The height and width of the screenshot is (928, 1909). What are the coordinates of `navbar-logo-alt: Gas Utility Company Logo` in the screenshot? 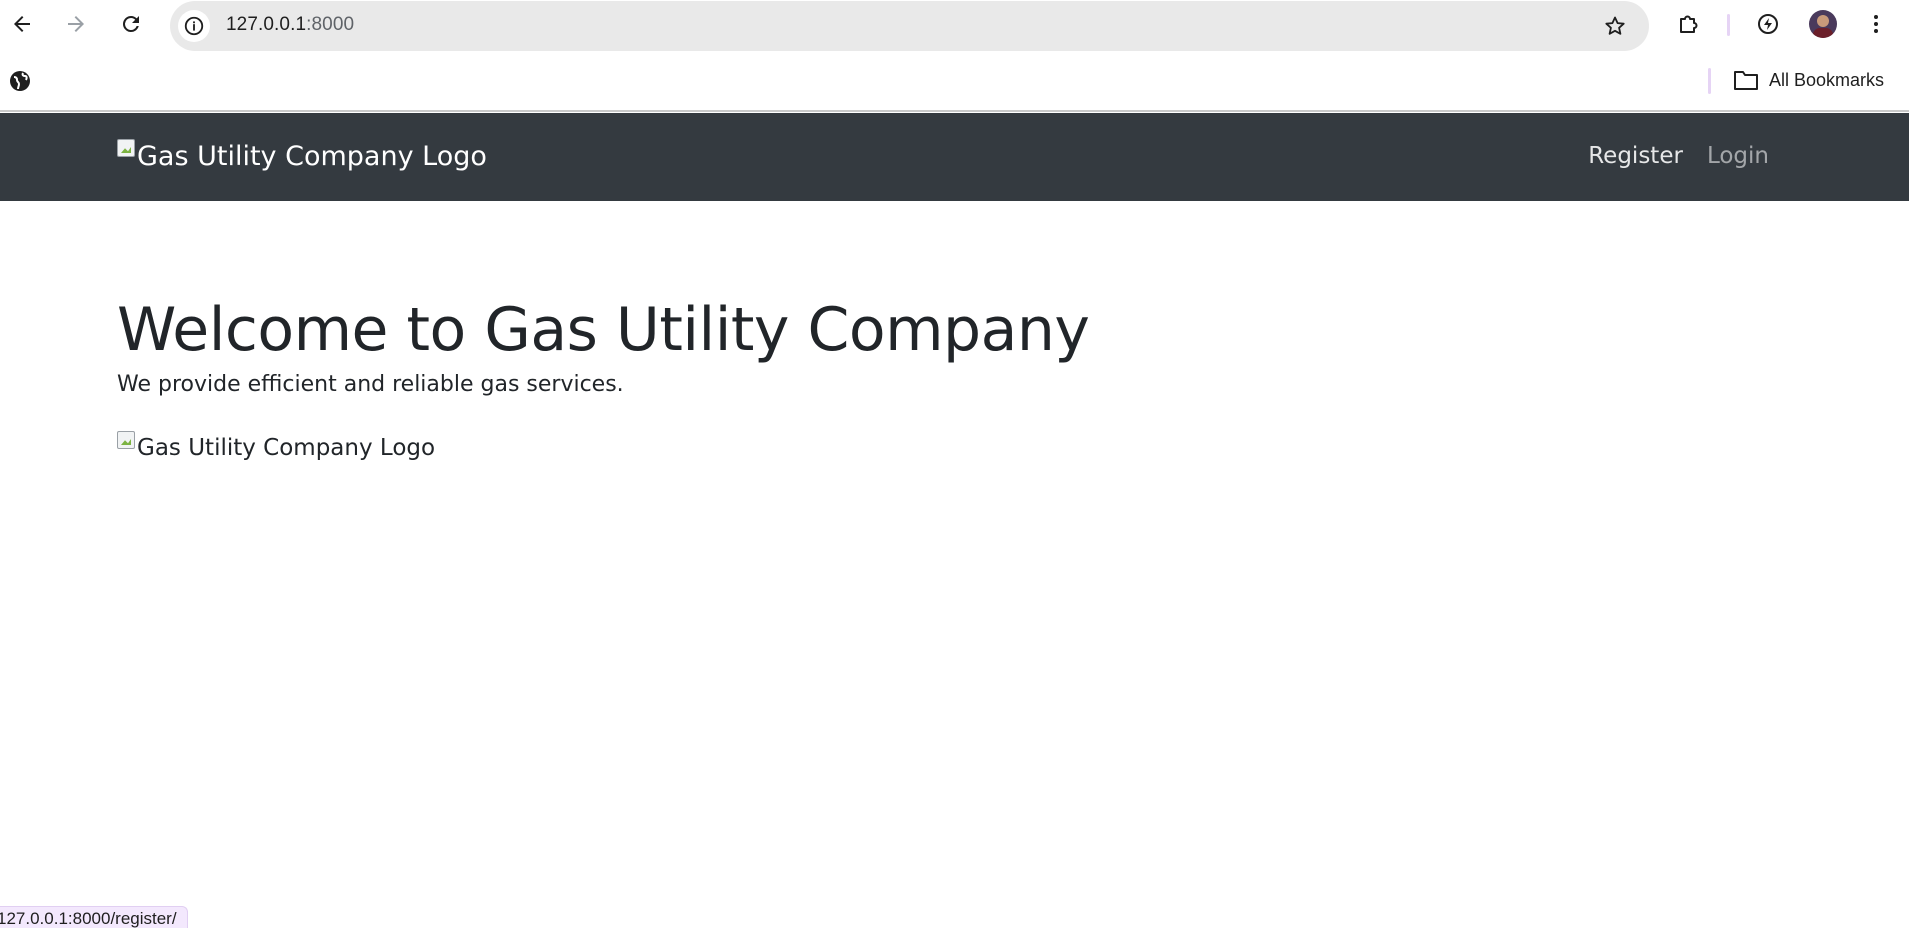 It's located at (312, 156).